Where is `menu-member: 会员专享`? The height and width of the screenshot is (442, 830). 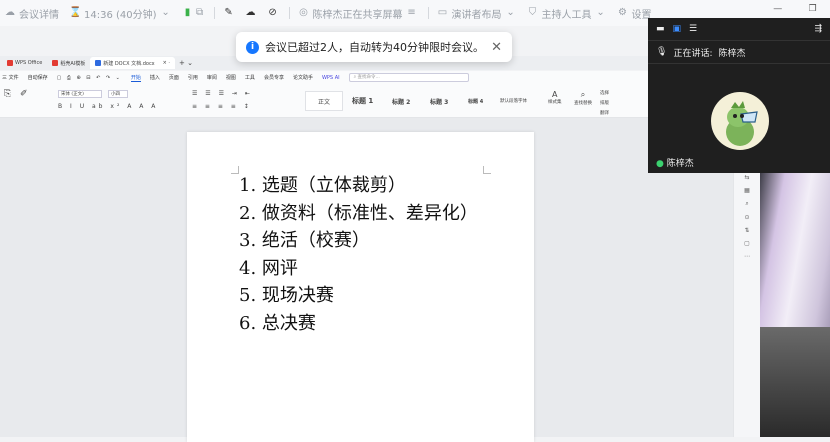 menu-member: 会员专享 is located at coordinates (274, 77).